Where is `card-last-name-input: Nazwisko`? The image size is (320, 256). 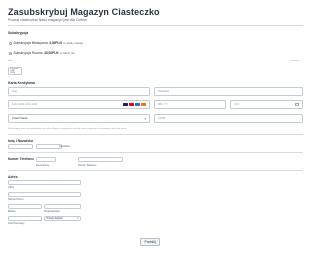 card-last-name-input: Nazwisko is located at coordinates (228, 91).